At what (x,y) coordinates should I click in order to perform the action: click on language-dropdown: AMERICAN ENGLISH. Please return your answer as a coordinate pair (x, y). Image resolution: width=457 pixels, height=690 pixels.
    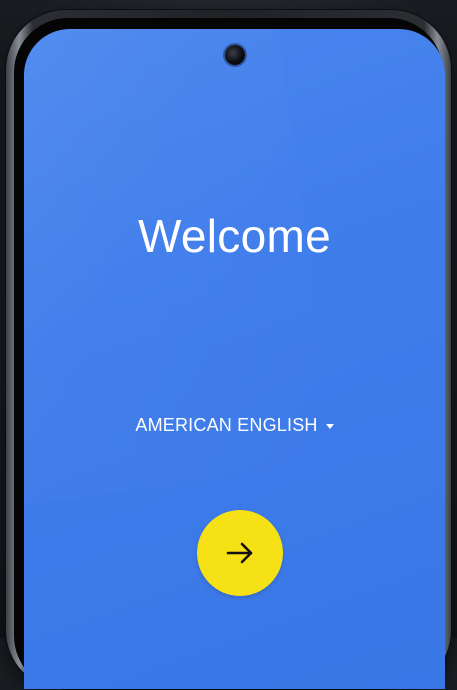
    Looking at the image, I should click on (234, 425).